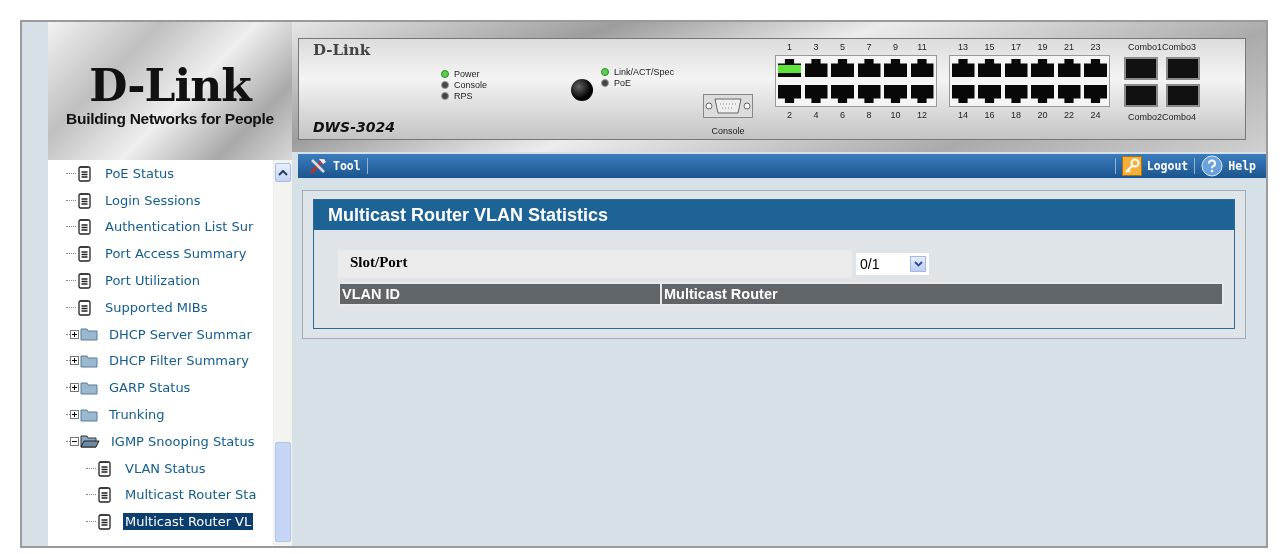 The width and height of the screenshot is (1287, 554). I want to click on port-label: Combo1, so click(1144, 47).